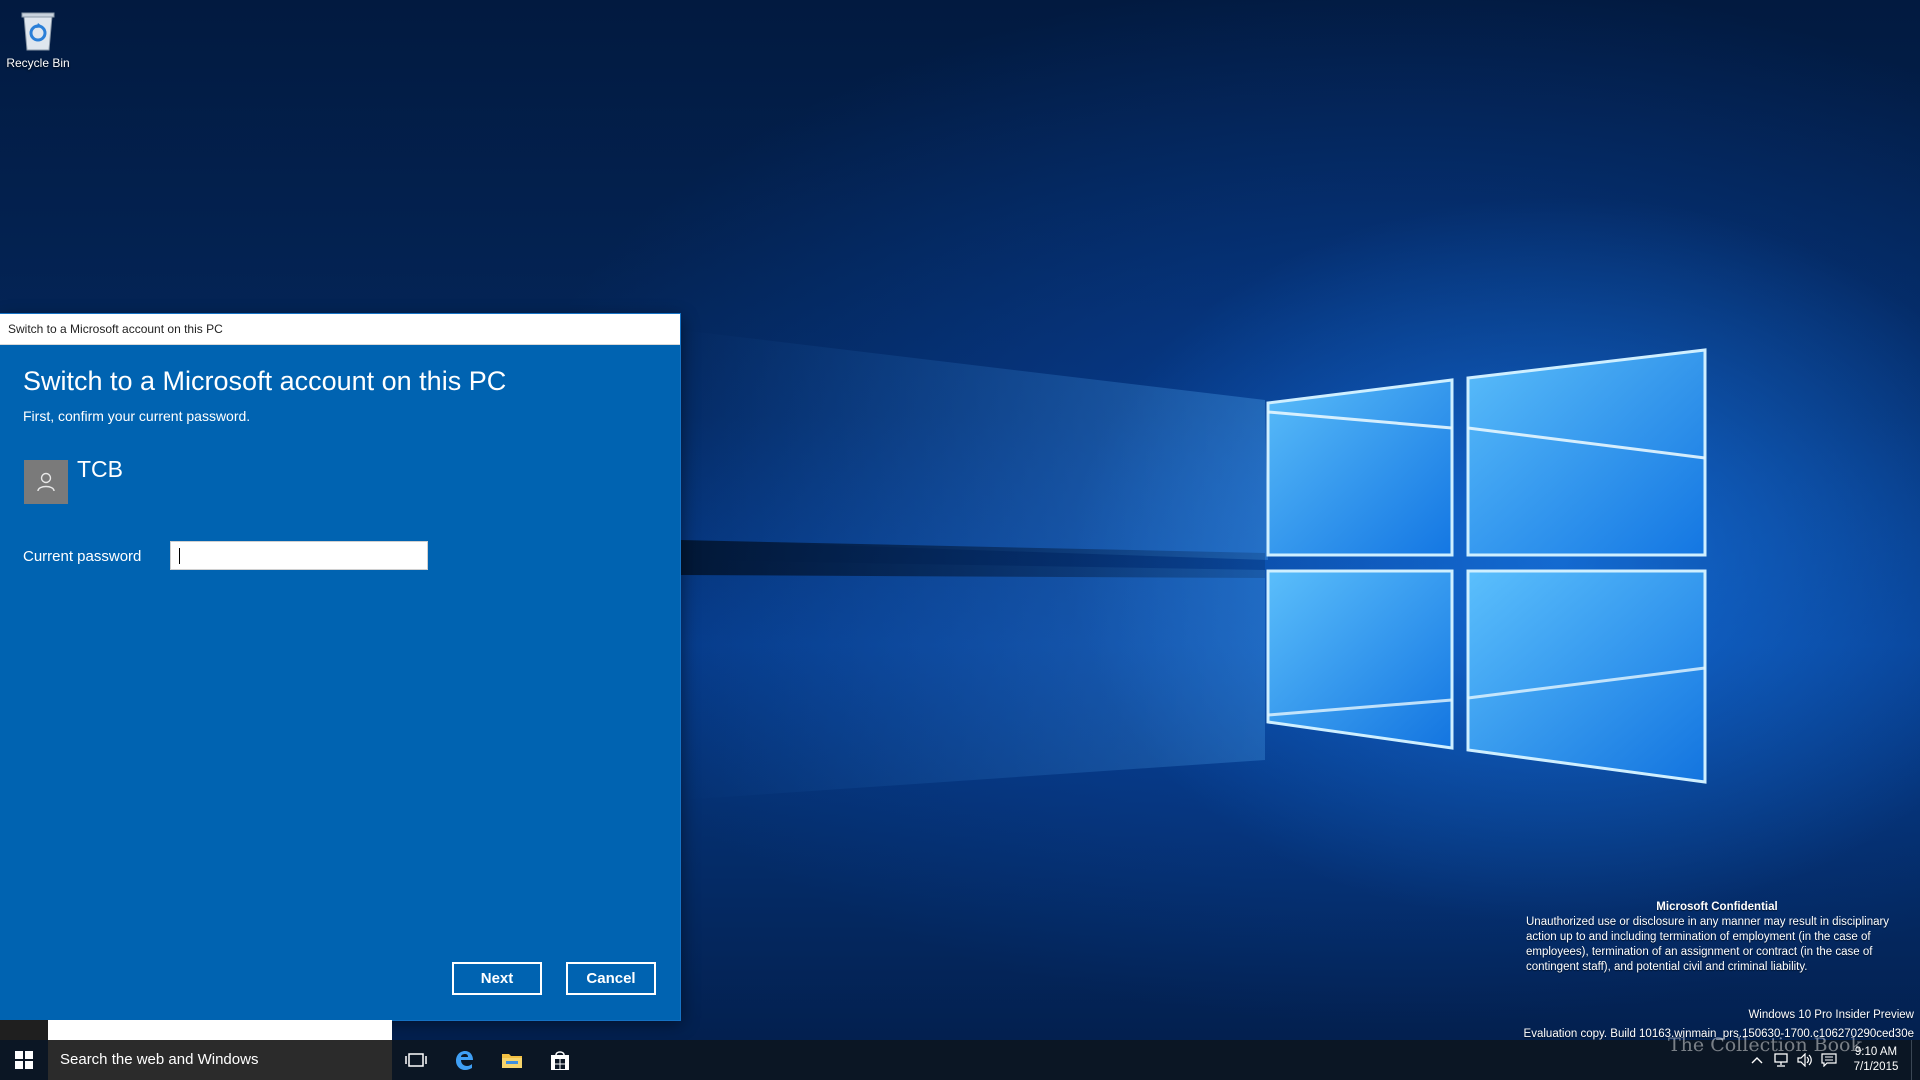 This screenshot has width=1920, height=1080. I want to click on current-password-input, so click(299, 555).